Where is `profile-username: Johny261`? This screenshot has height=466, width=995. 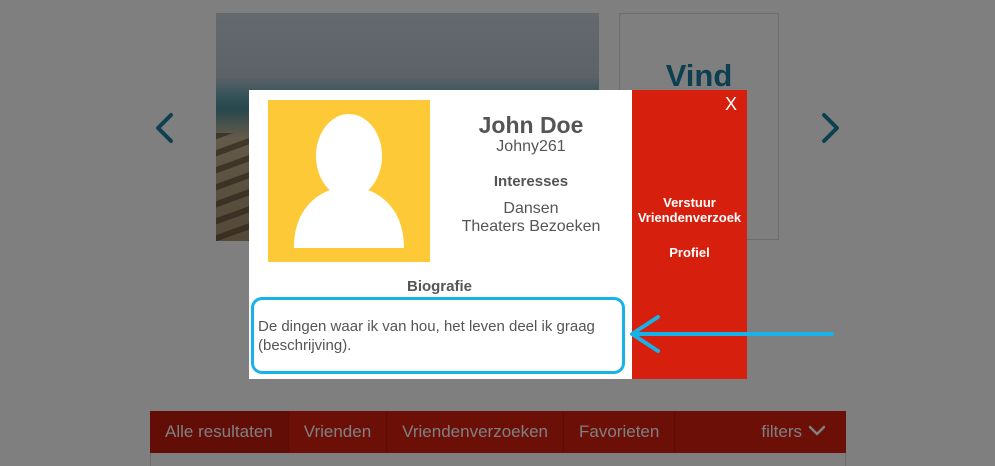
profile-username: Johny261 is located at coordinates (531, 146).